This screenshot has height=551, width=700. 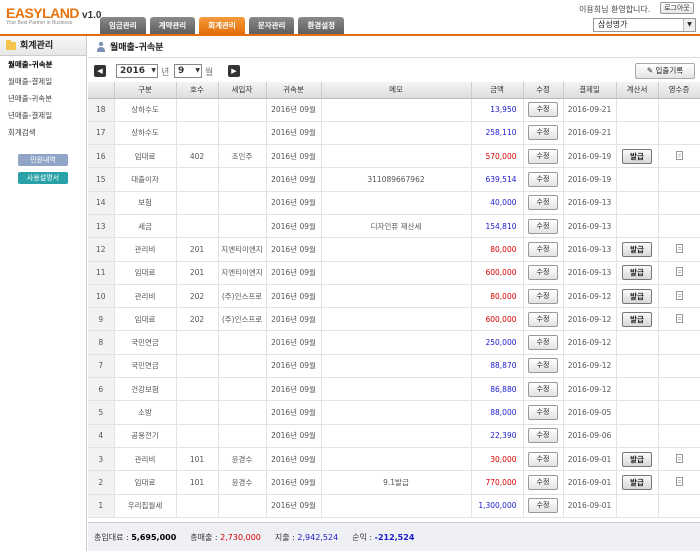 I want to click on sidebar-item-4: 회계검색, so click(x=43, y=132).